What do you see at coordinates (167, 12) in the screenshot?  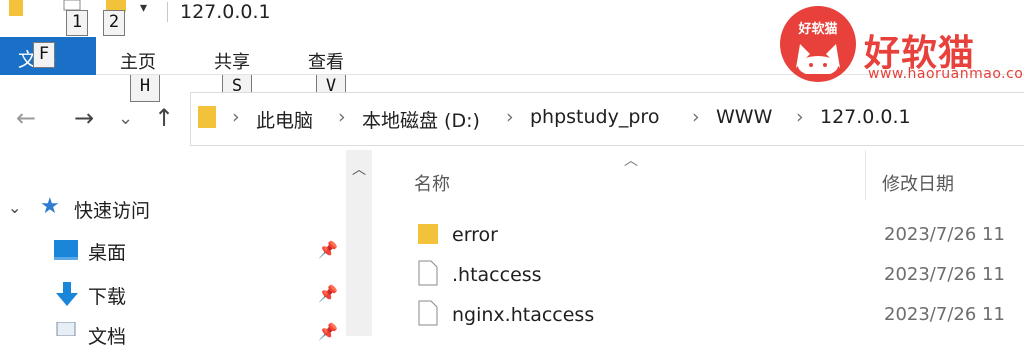 I see `title-separator` at bounding box center [167, 12].